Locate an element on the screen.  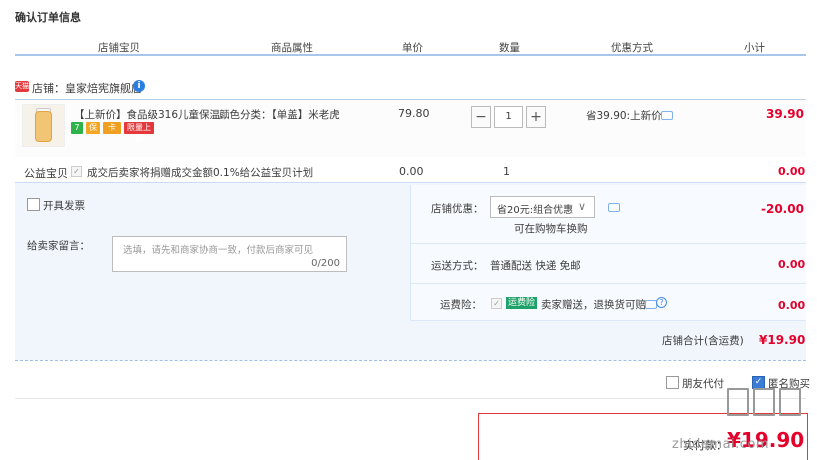
shop-discount-selected: 省20元:组合优惠 is located at coordinates (535, 210).